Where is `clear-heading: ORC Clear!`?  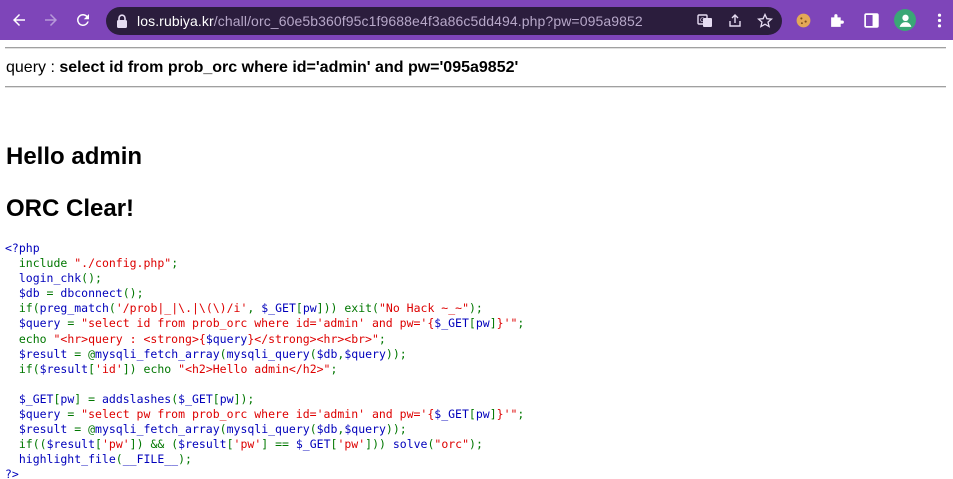 clear-heading: ORC Clear! is located at coordinates (70, 208).